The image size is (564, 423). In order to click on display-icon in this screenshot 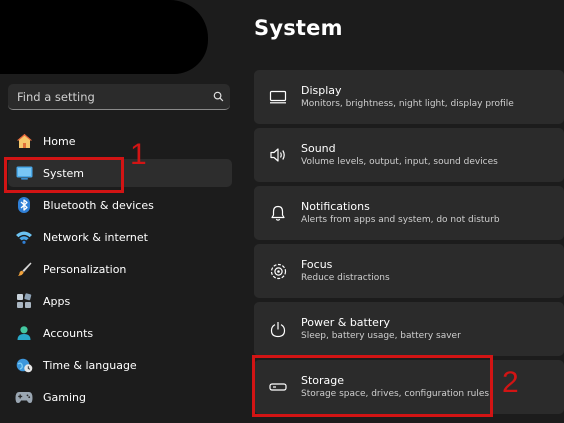, I will do `click(278, 97)`.